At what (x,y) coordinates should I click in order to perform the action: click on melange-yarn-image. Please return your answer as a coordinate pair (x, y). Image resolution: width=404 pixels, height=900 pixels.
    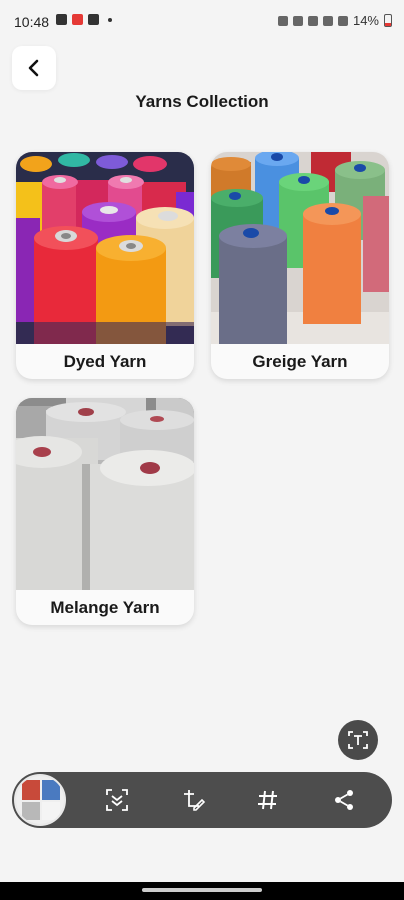
    Looking at the image, I should click on (105, 494).